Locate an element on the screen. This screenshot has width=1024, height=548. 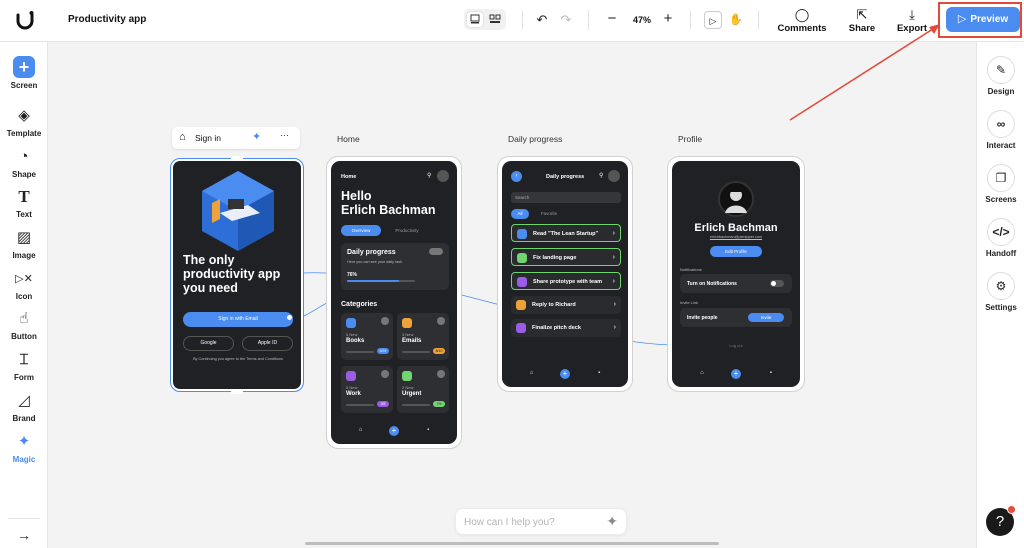
urgent-icon is located at coordinates (407, 376).